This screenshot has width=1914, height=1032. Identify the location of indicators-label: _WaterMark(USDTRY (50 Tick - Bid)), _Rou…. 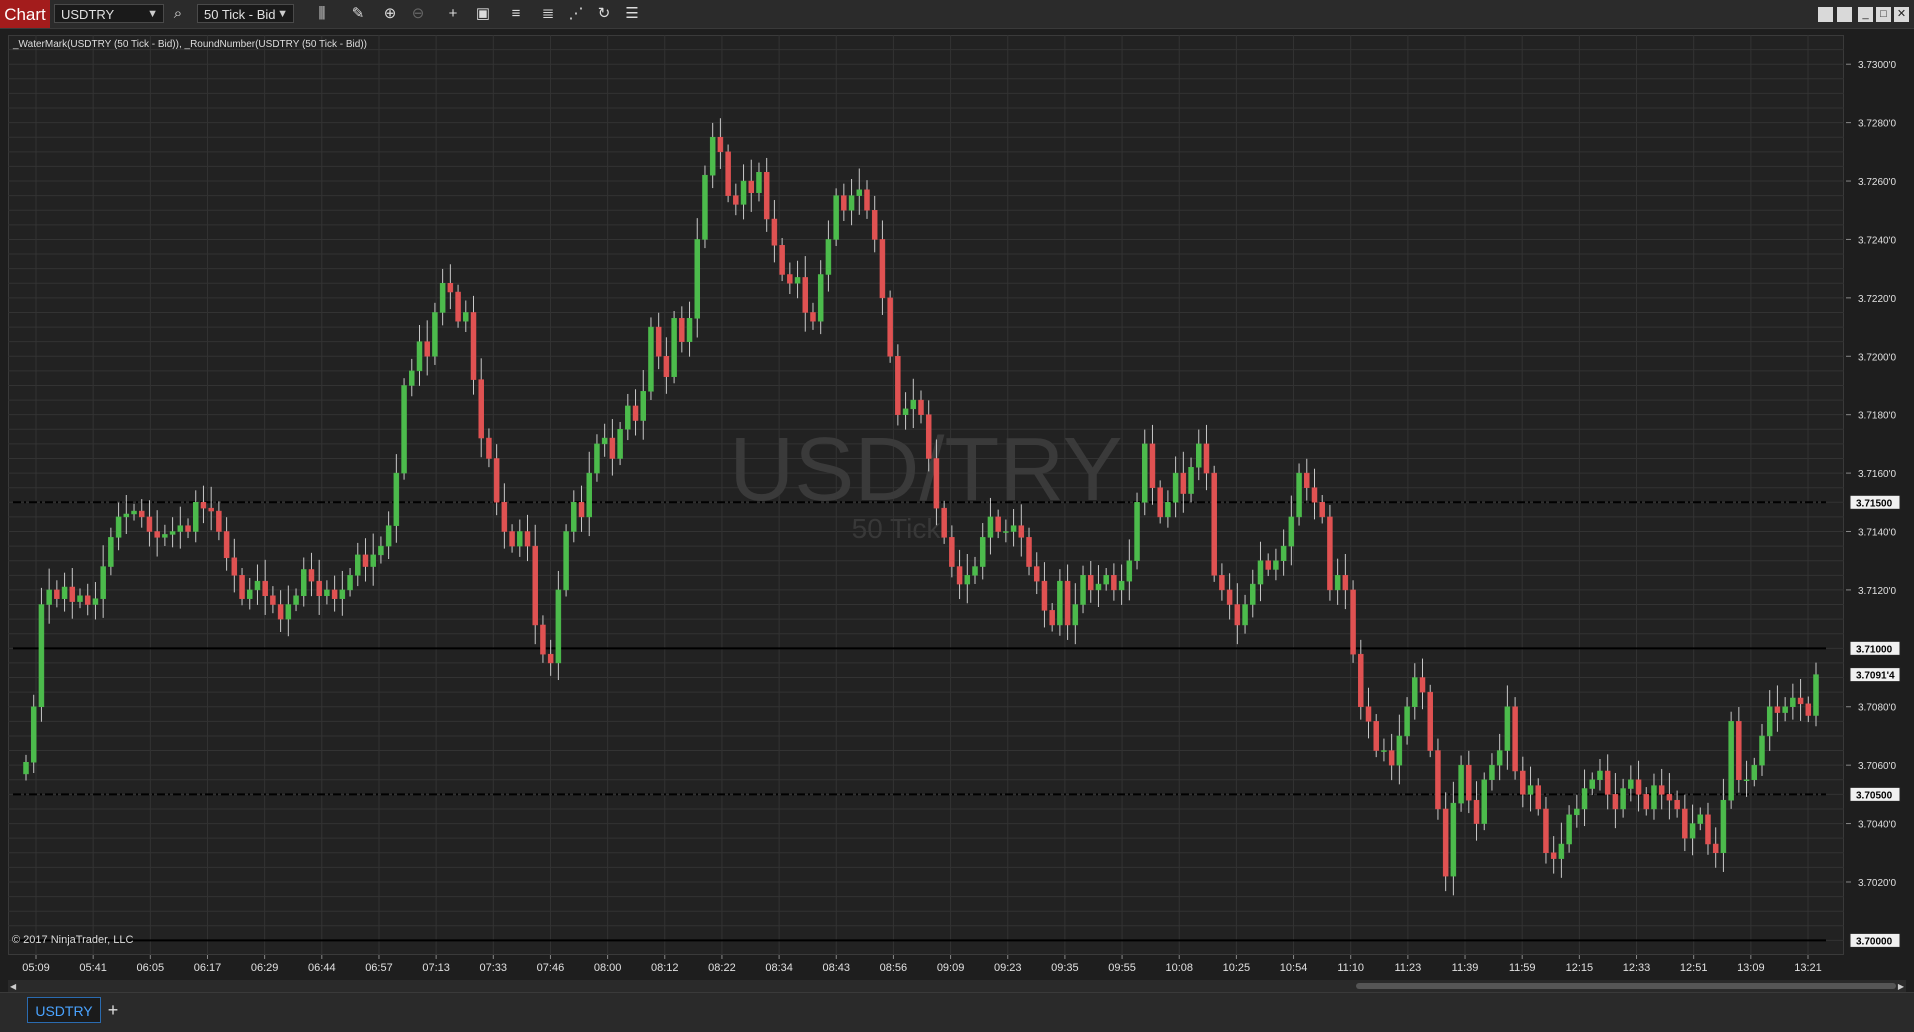
(189, 44).